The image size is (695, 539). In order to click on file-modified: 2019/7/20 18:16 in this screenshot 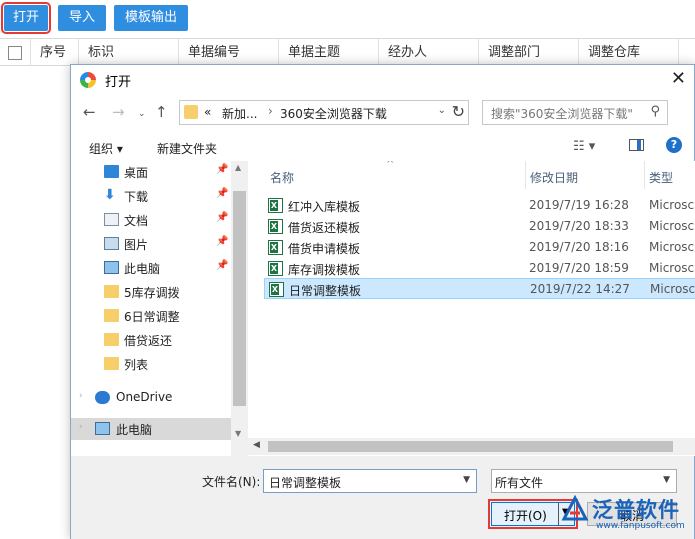, I will do `click(579, 247)`.